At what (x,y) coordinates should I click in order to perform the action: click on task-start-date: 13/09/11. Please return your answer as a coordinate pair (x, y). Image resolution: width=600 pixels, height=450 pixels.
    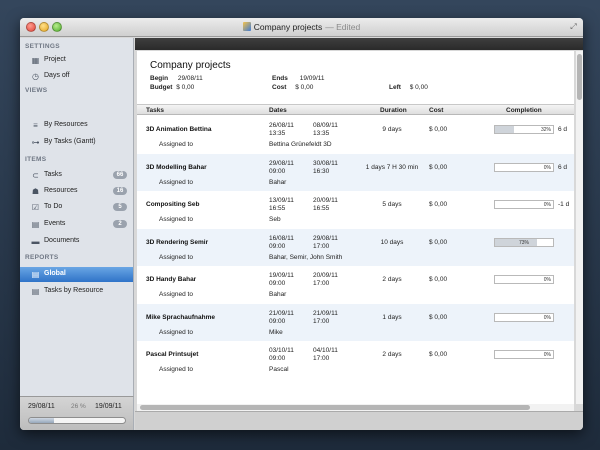
    Looking at the image, I should click on (281, 200).